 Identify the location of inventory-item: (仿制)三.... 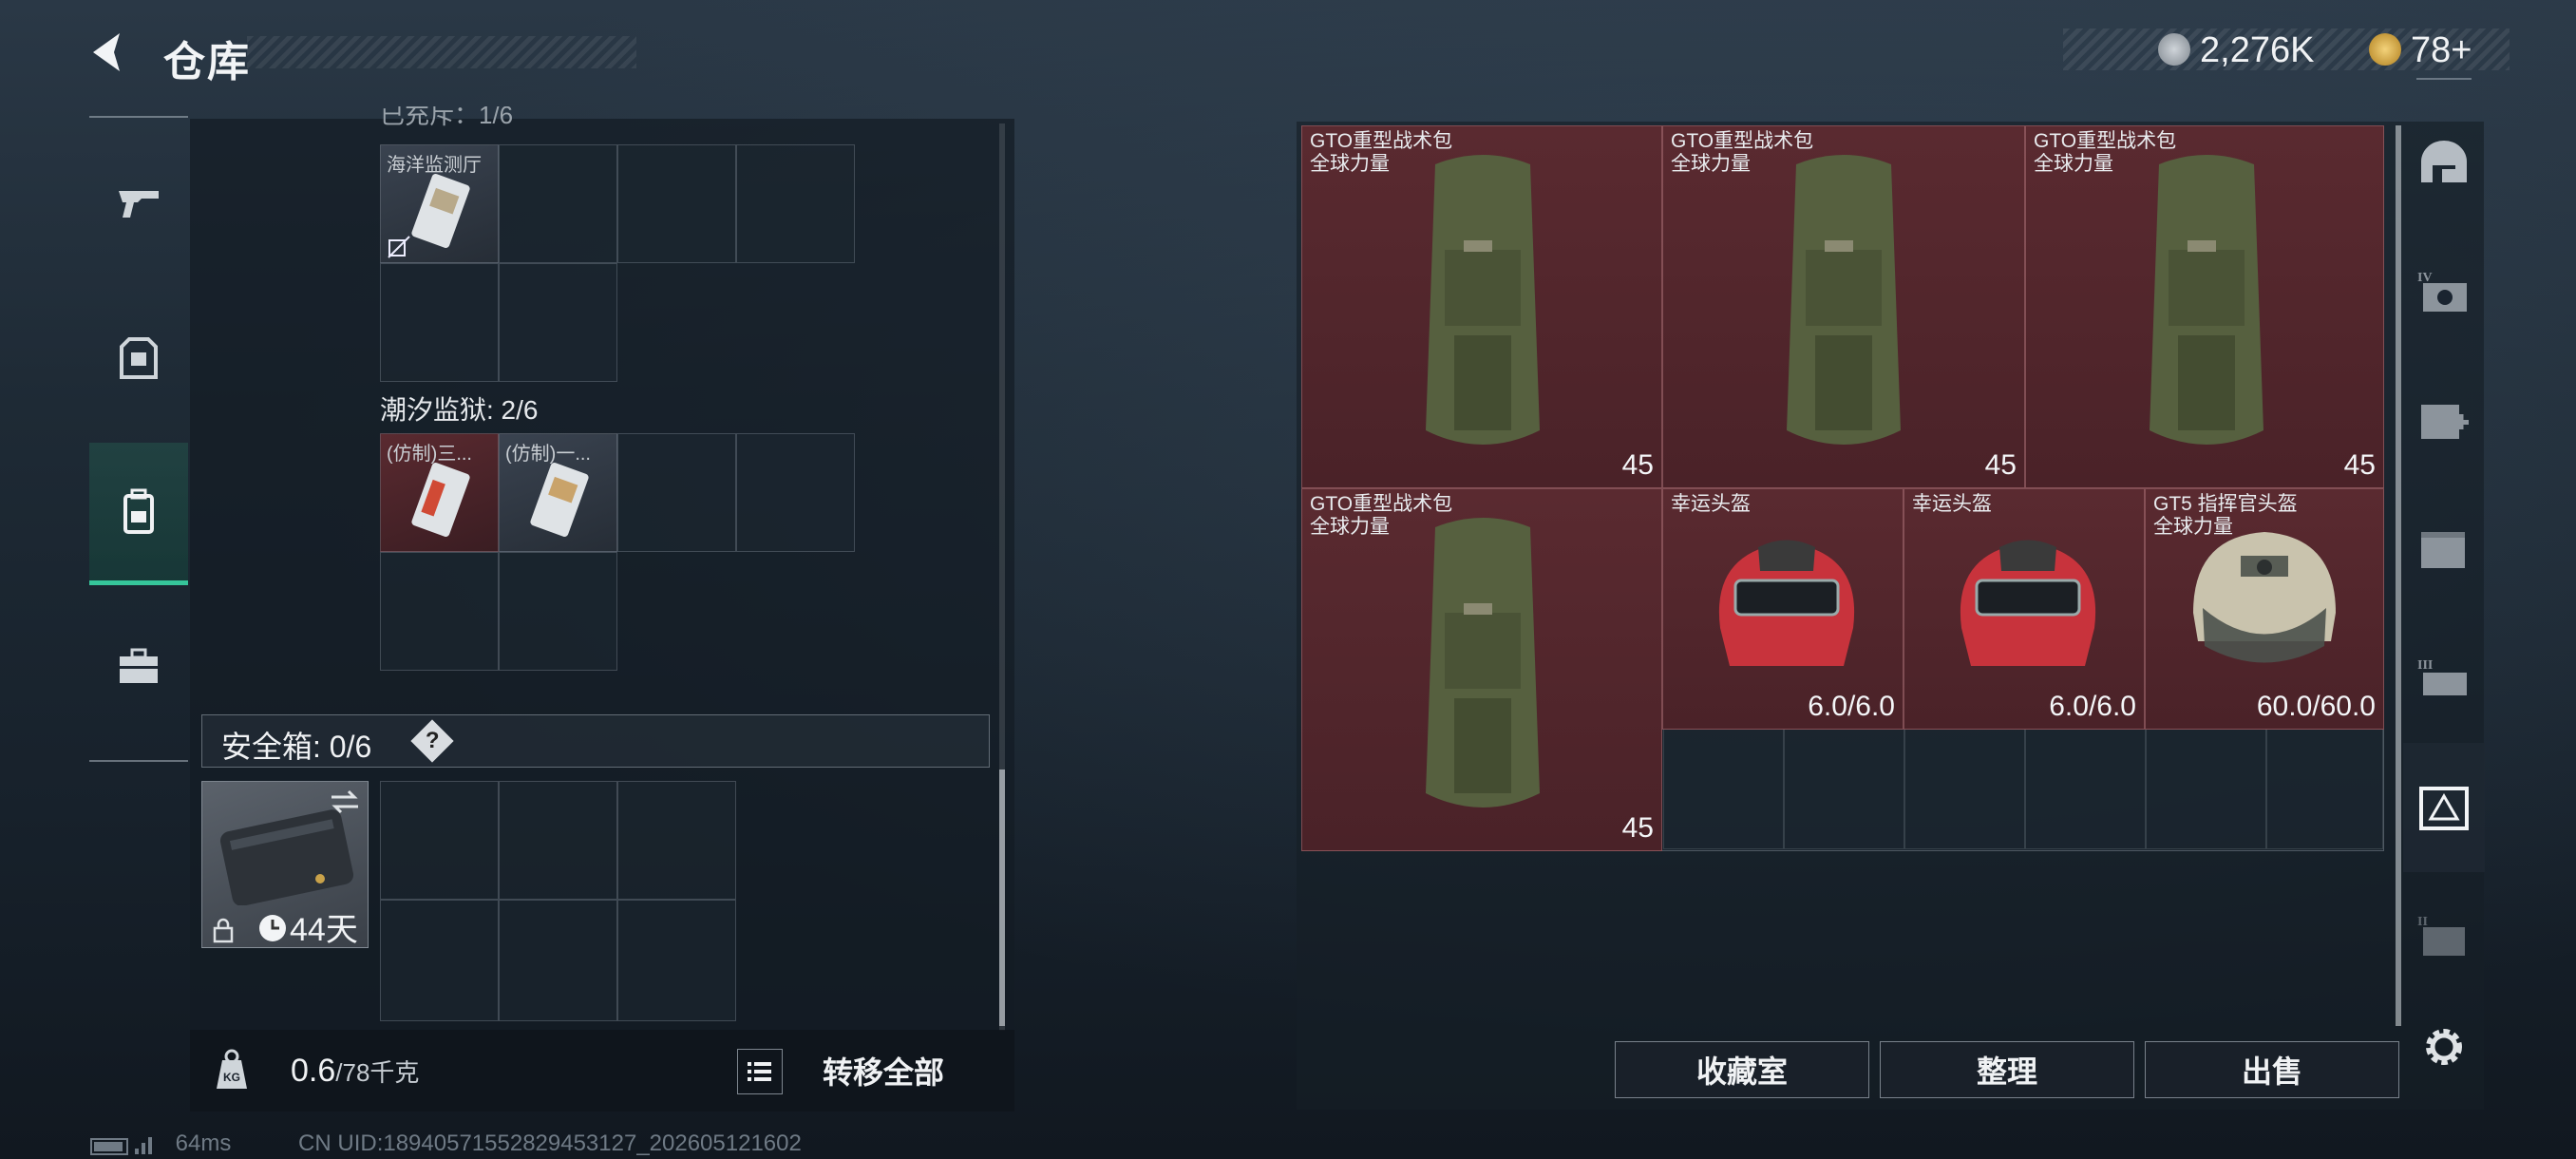
(439, 492).